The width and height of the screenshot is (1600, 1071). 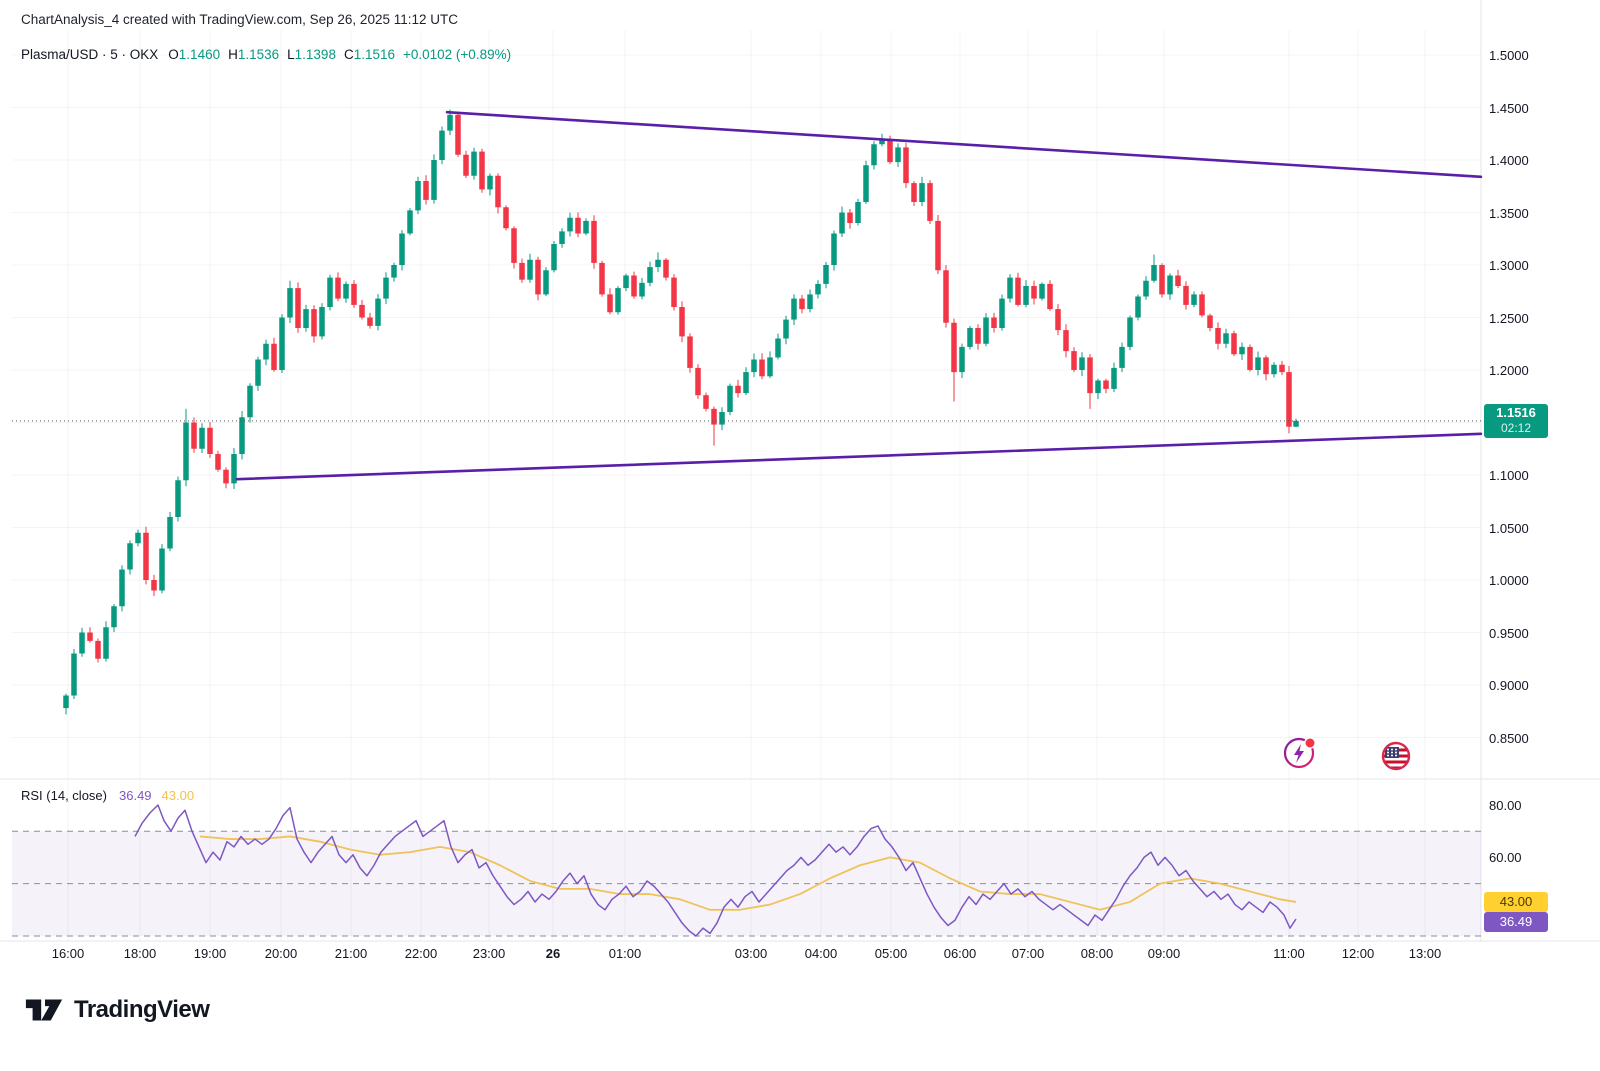 What do you see at coordinates (107, 795) in the screenshot?
I see `rsi-header: RSI (14, close) 36.49 43.00` at bounding box center [107, 795].